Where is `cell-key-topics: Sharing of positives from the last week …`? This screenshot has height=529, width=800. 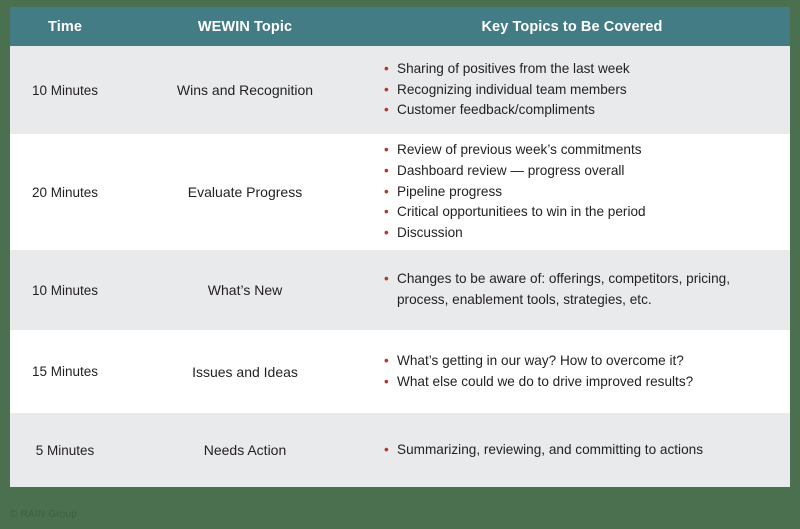 cell-key-topics: Sharing of positives from the last week … is located at coordinates (580, 90).